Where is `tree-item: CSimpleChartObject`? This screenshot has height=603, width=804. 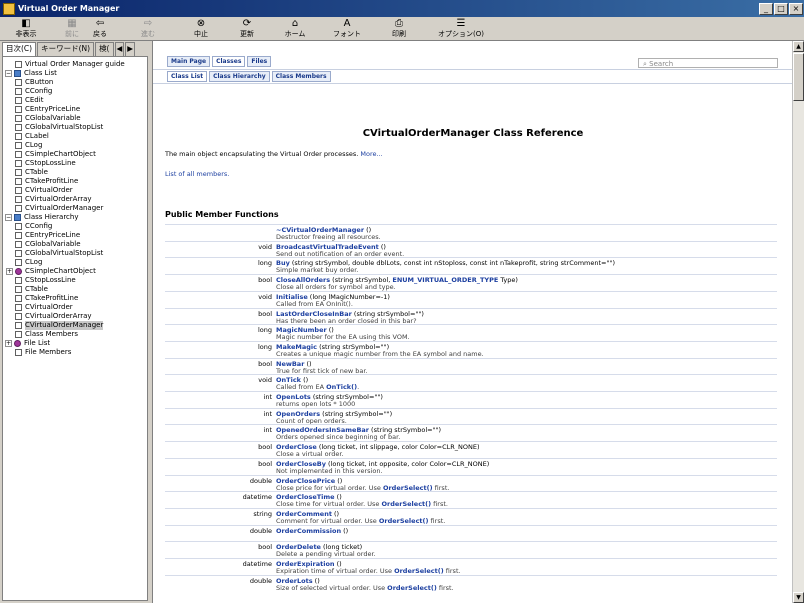
tree-item: CSimpleChartObject is located at coordinates (55, 154).